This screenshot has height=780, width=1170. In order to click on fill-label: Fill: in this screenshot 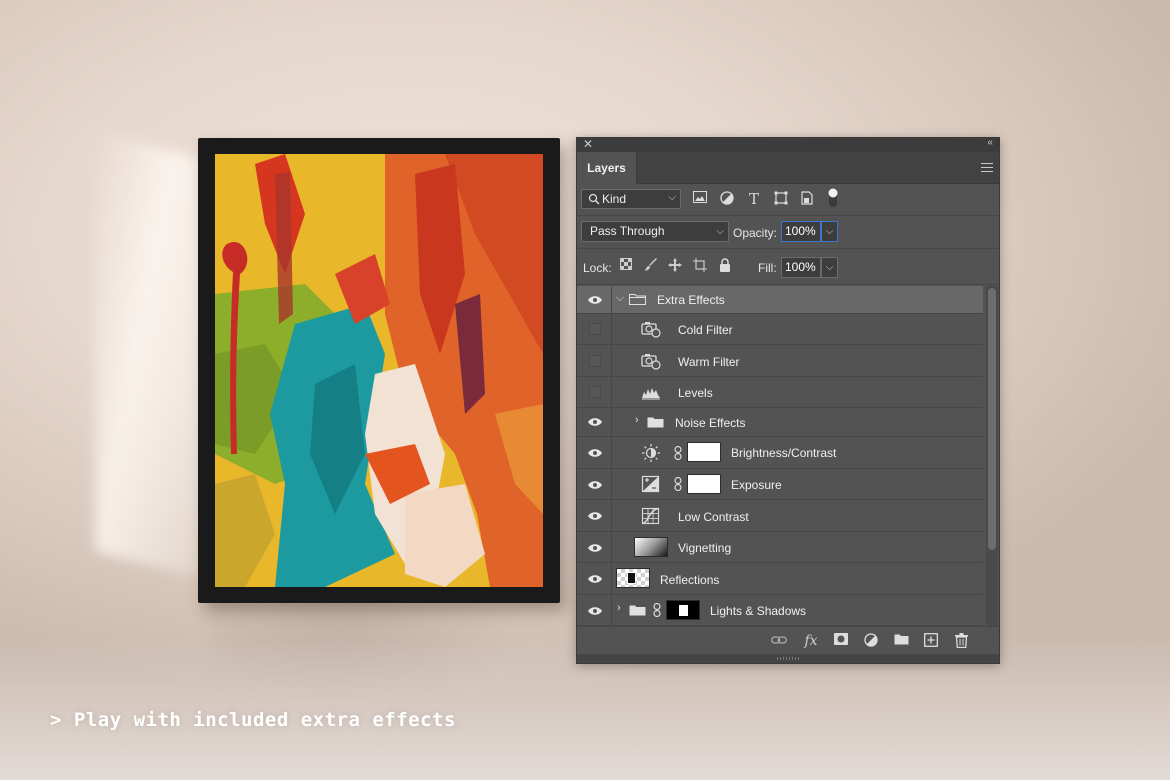, I will do `click(767, 268)`.